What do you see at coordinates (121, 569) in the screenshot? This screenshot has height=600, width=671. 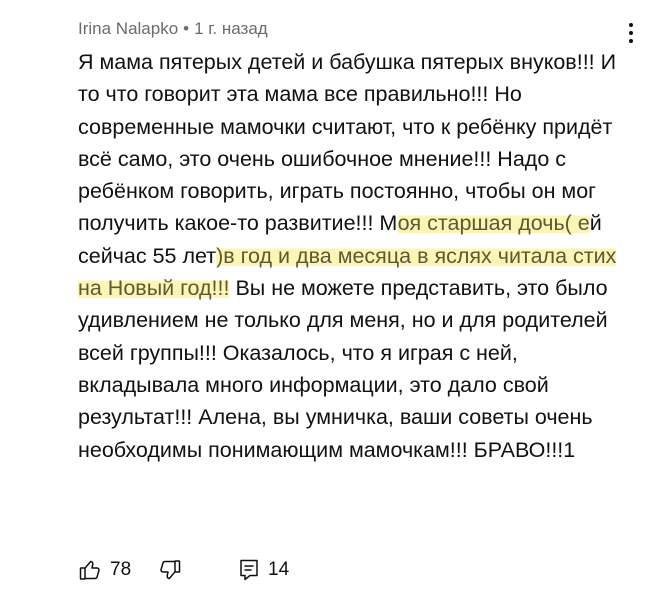 I see `like-count: 78` at bounding box center [121, 569].